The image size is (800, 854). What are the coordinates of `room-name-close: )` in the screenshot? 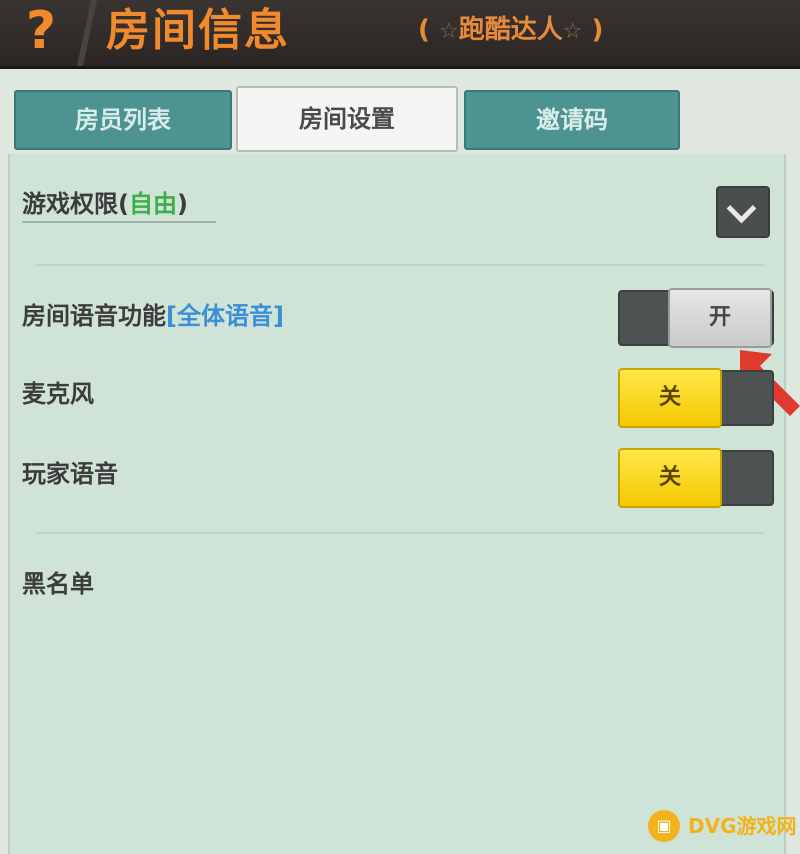 It's located at (597, 30).